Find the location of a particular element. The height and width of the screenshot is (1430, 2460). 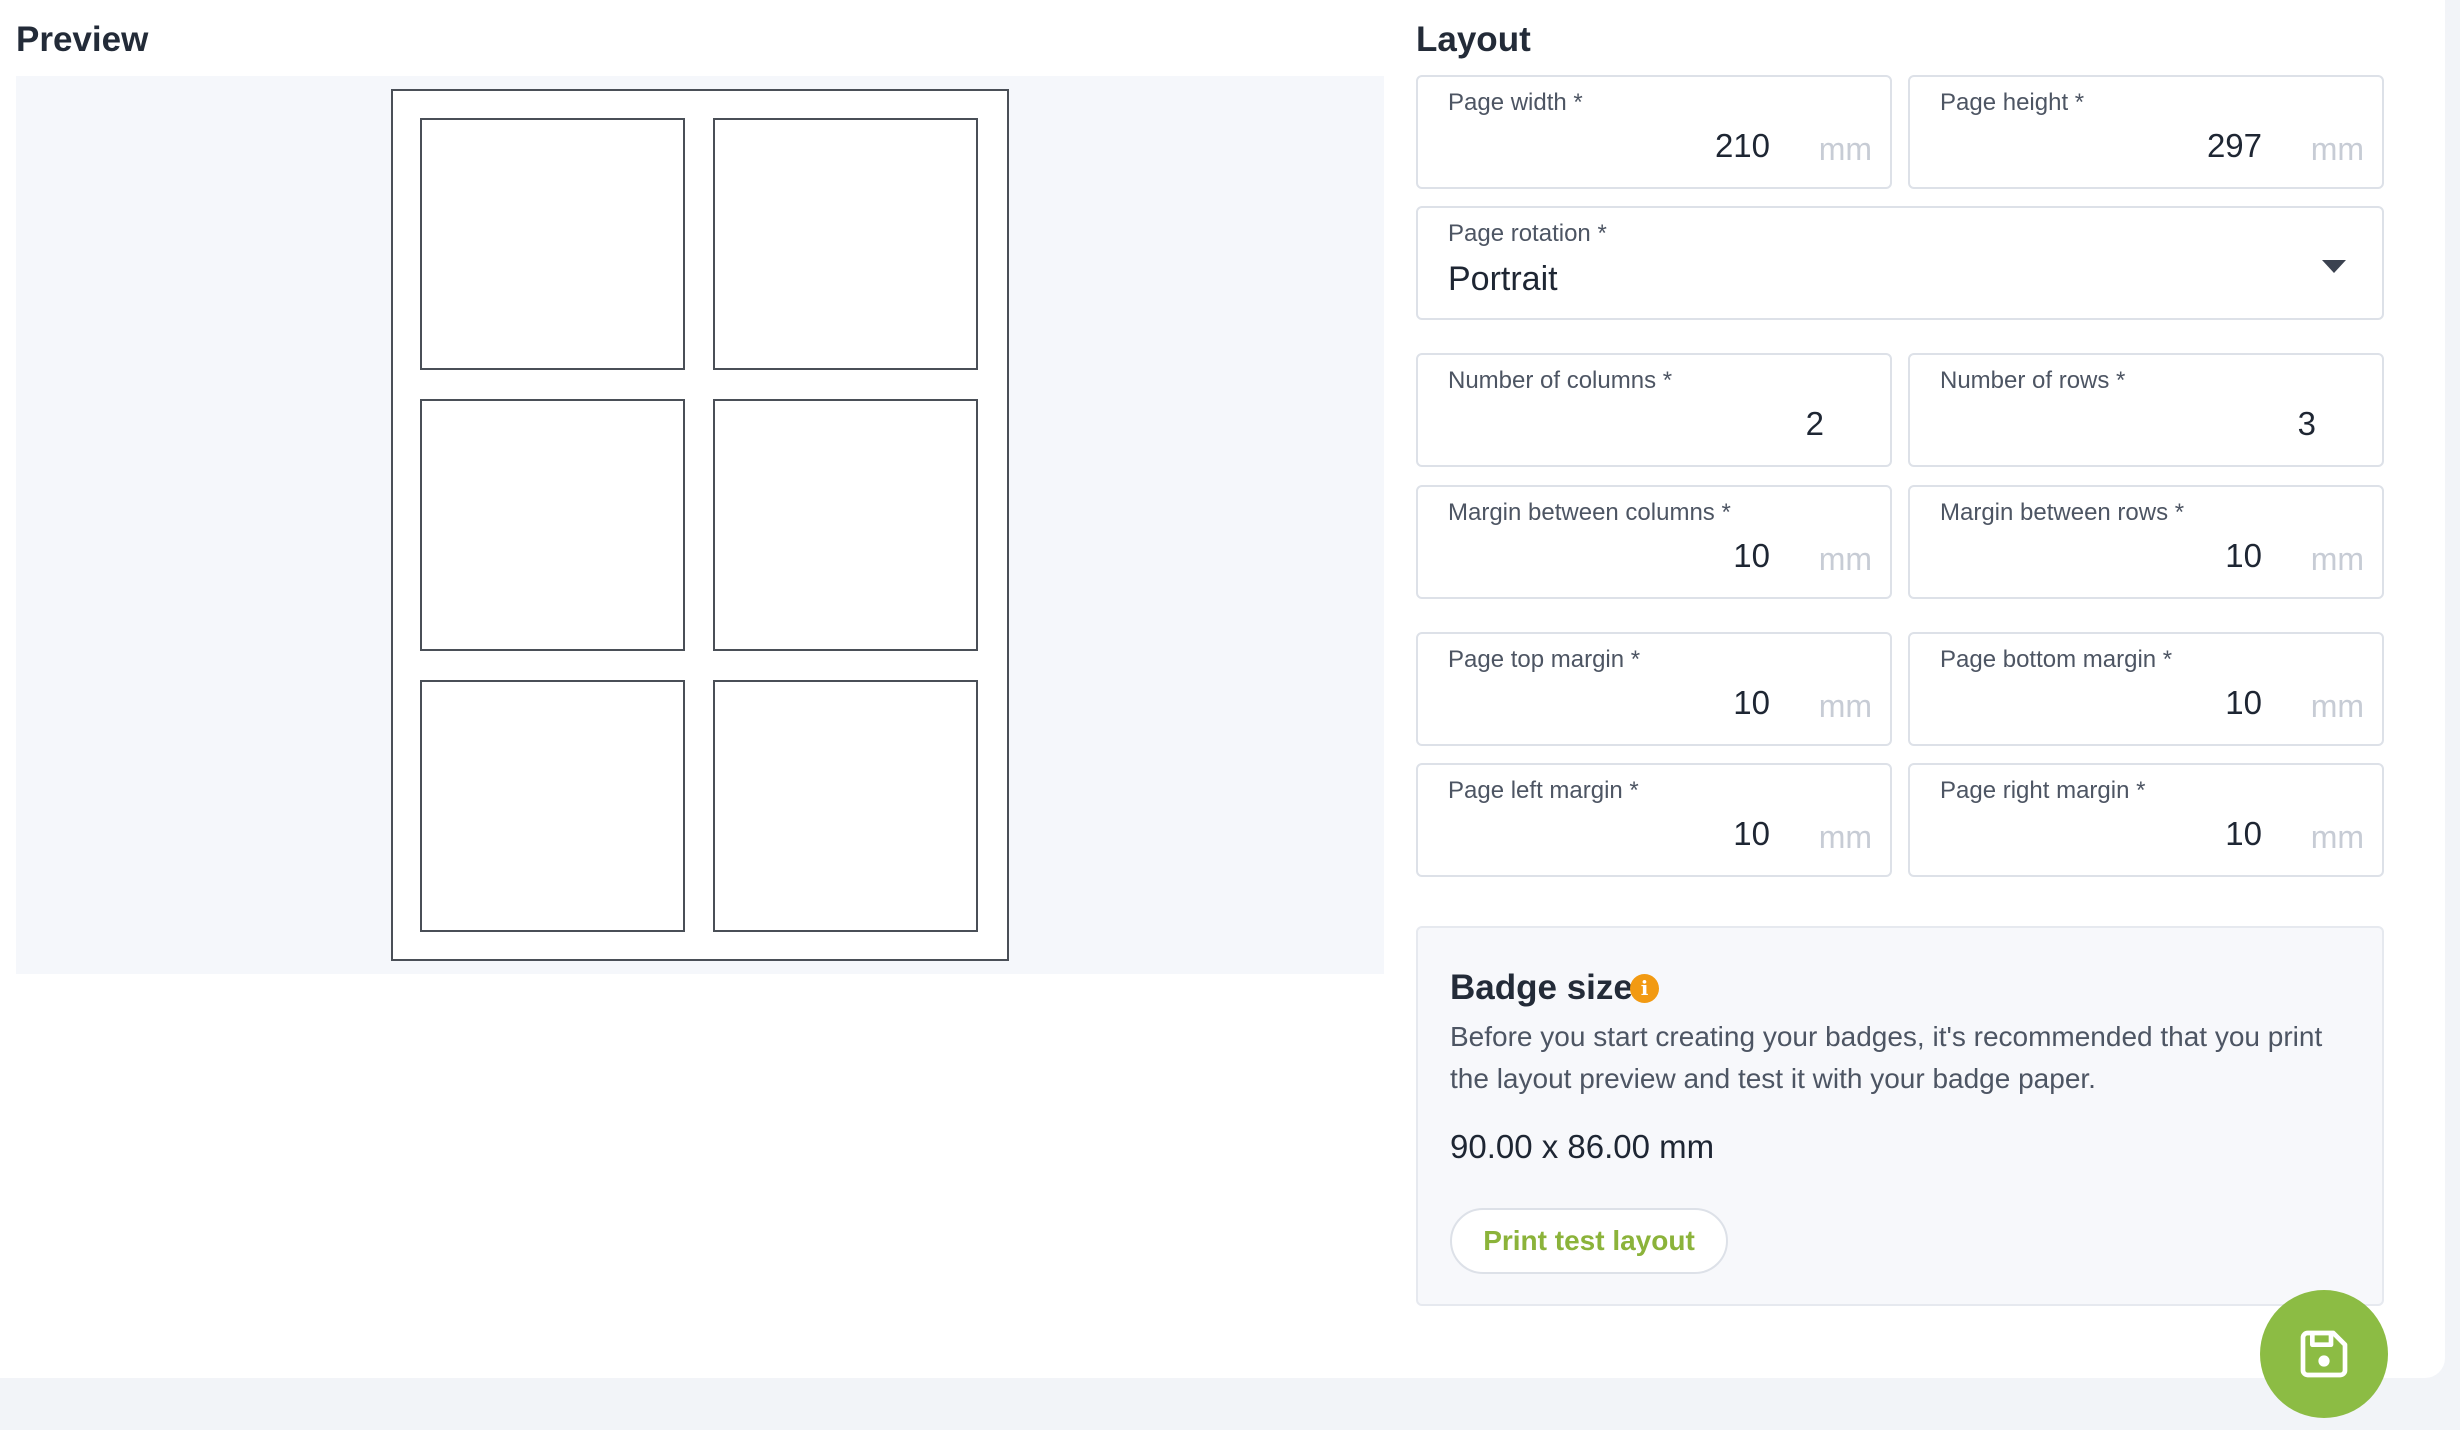

page-width-label: Page width * is located at coordinates (1515, 102).